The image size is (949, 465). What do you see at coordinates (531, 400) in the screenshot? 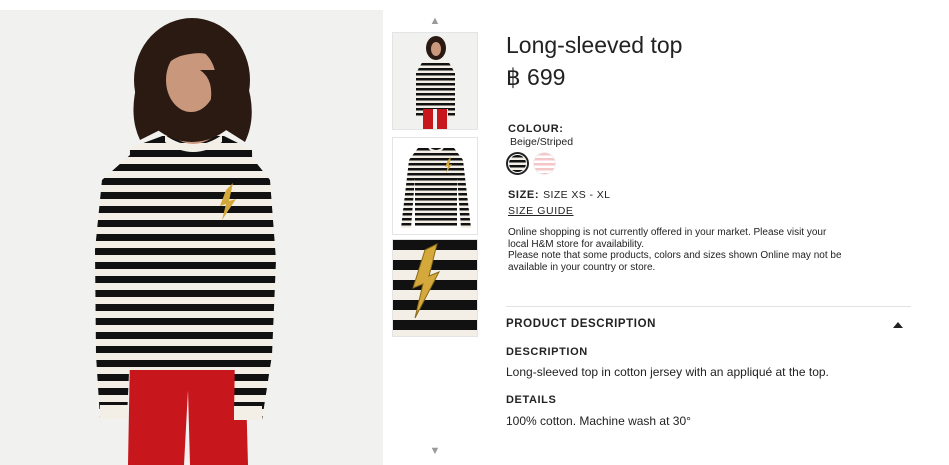
I see `details-label: DETAILS` at bounding box center [531, 400].